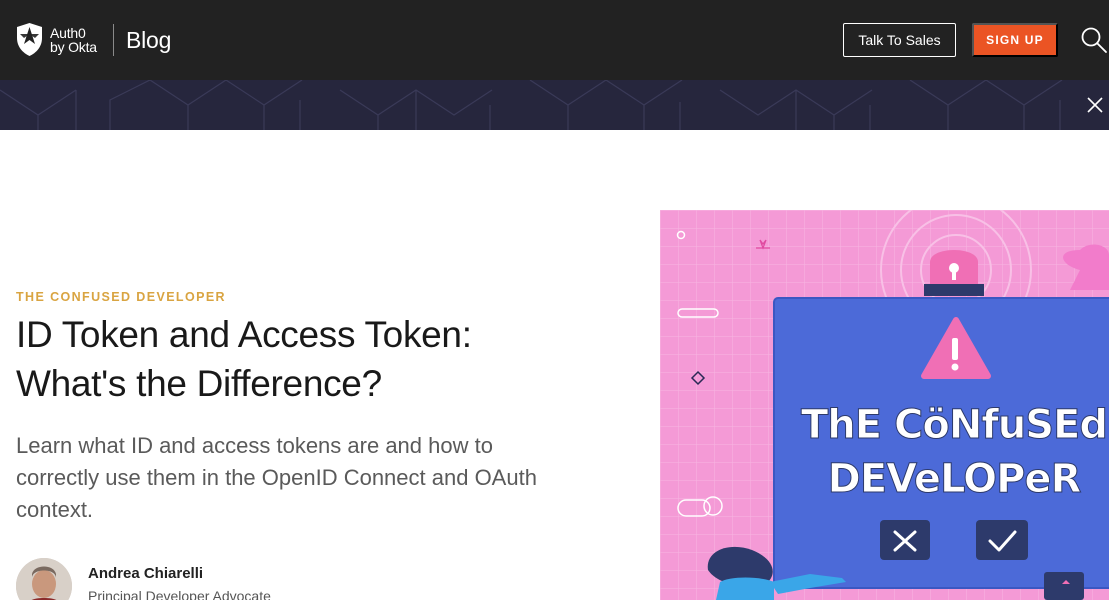 The image size is (1109, 600). I want to click on author-avatar, so click(44, 579).